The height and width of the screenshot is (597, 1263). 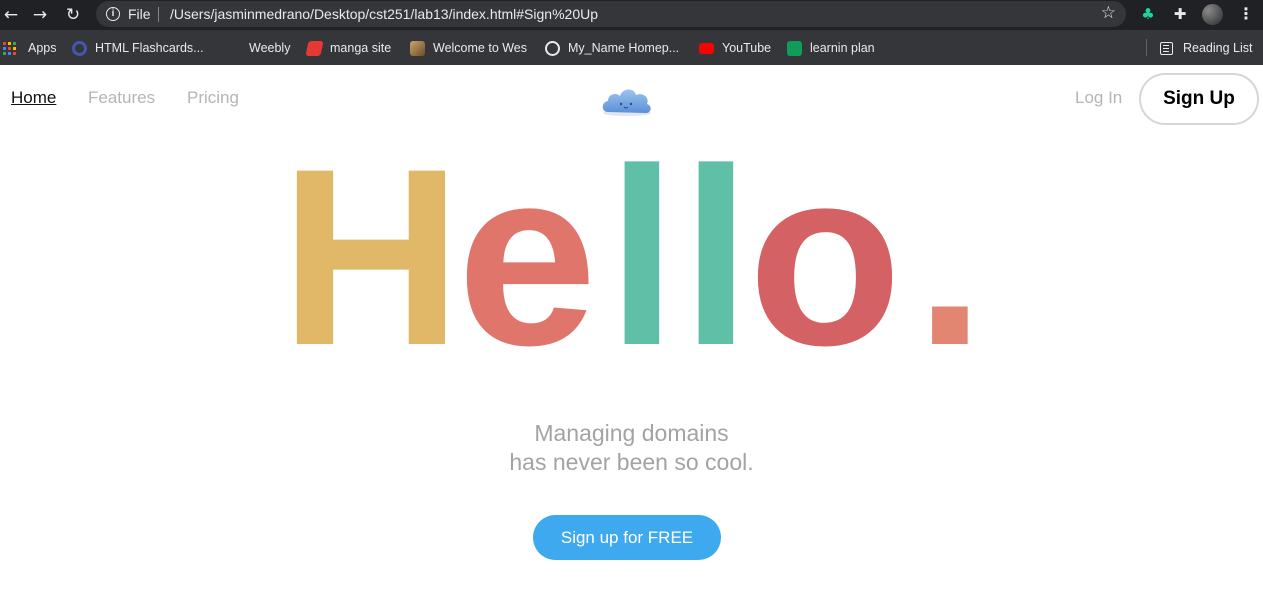 I want to click on signup-free-button: Sign up for FREE, so click(x=627, y=537).